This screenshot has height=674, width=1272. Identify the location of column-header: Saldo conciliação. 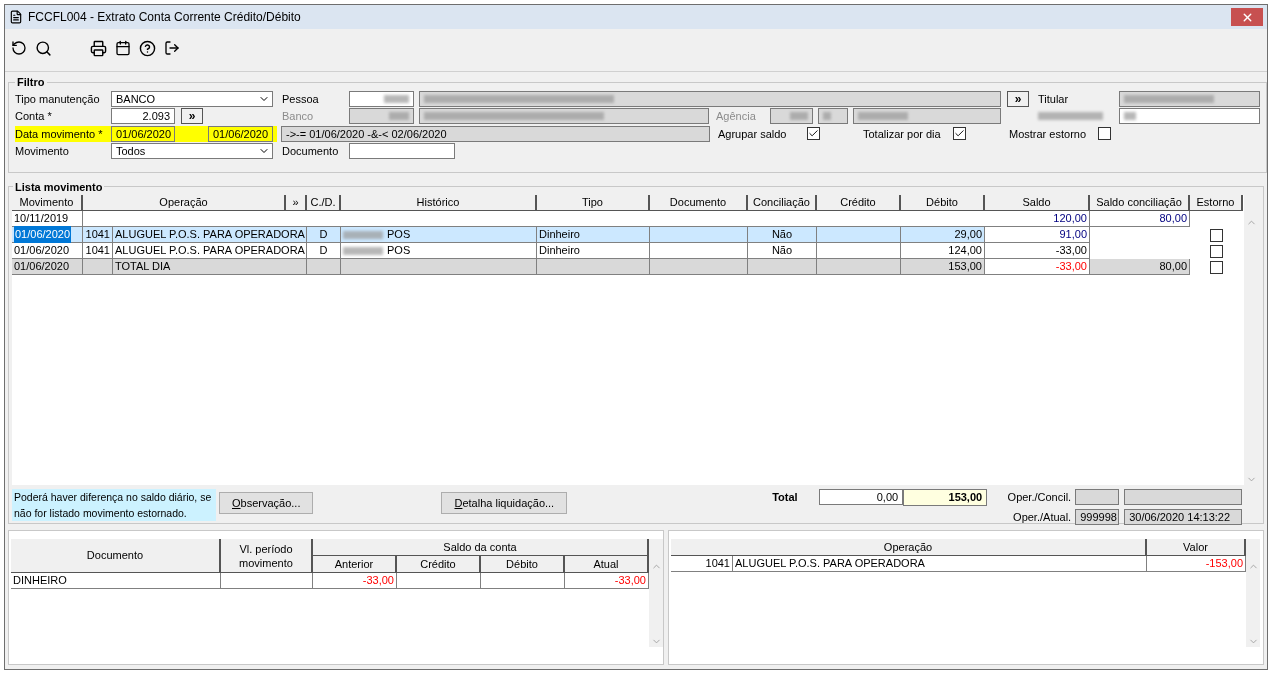
(1140, 203).